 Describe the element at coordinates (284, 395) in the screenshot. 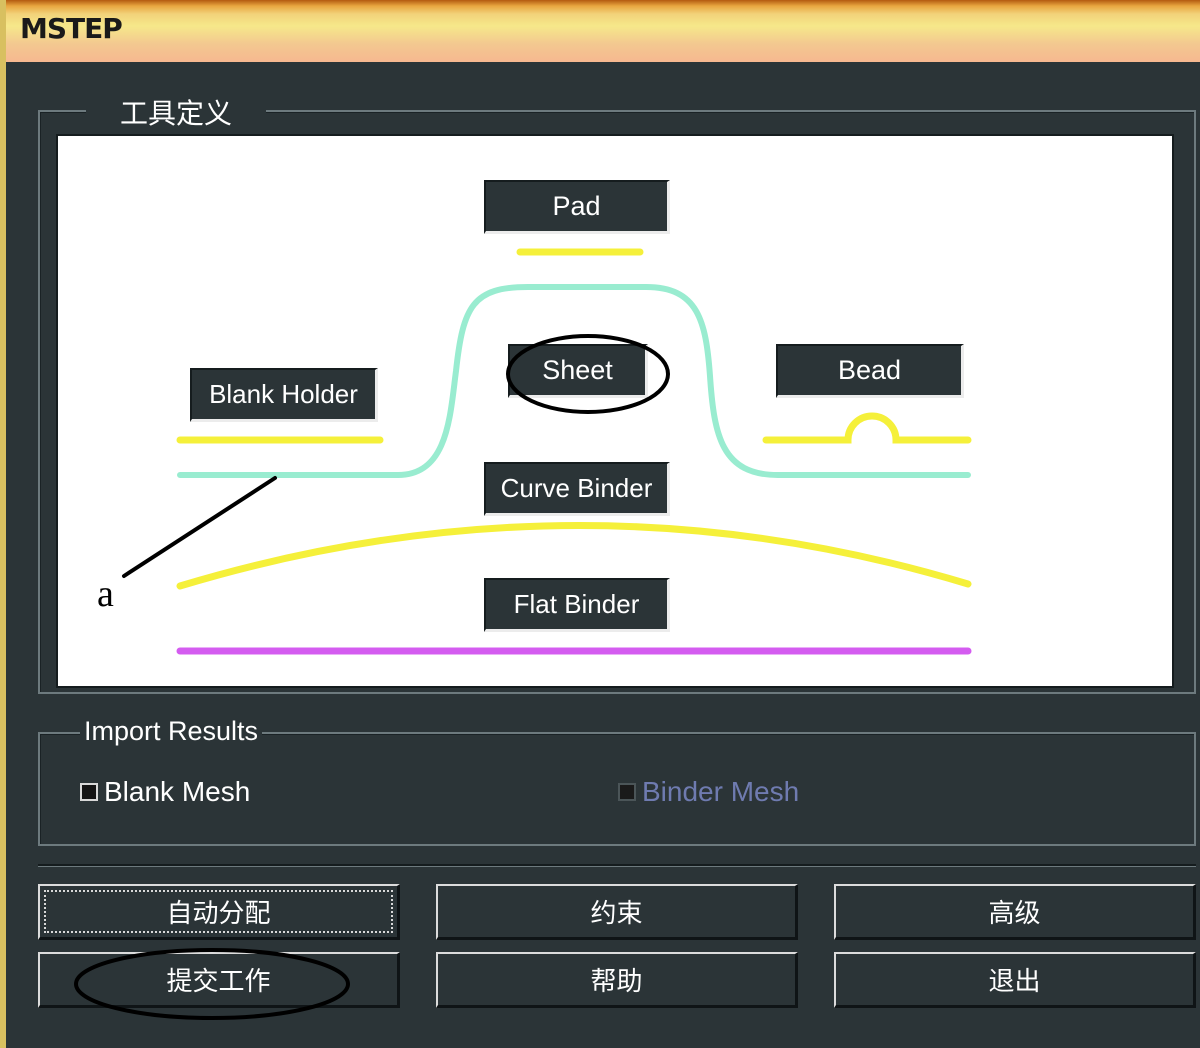

I see `blank-holder-label: Blank Holder` at that location.